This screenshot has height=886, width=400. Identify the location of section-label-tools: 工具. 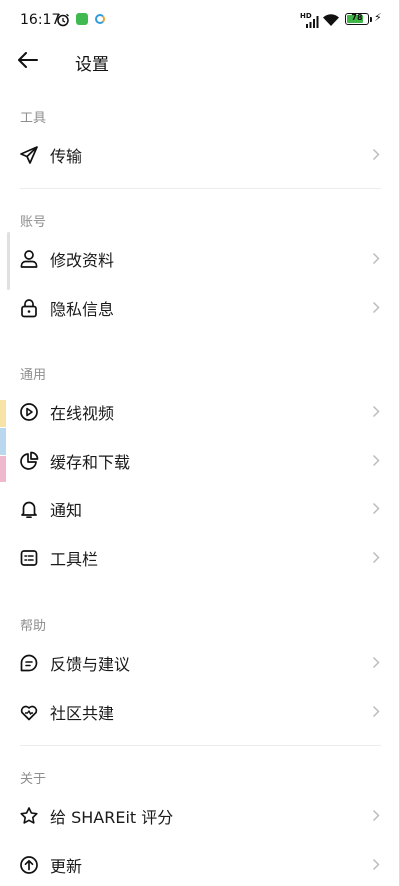
(33, 118).